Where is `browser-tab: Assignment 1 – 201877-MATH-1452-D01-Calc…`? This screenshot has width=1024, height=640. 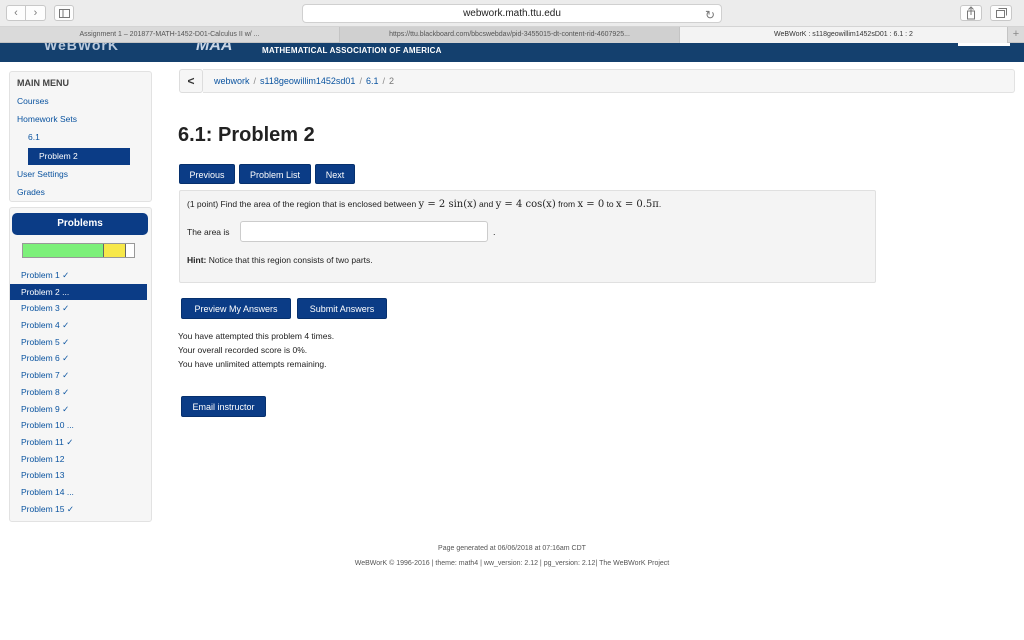 browser-tab: Assignment 1 – 201877-MATH-1452-D01-Calc… is located at coordinates (170, 35).